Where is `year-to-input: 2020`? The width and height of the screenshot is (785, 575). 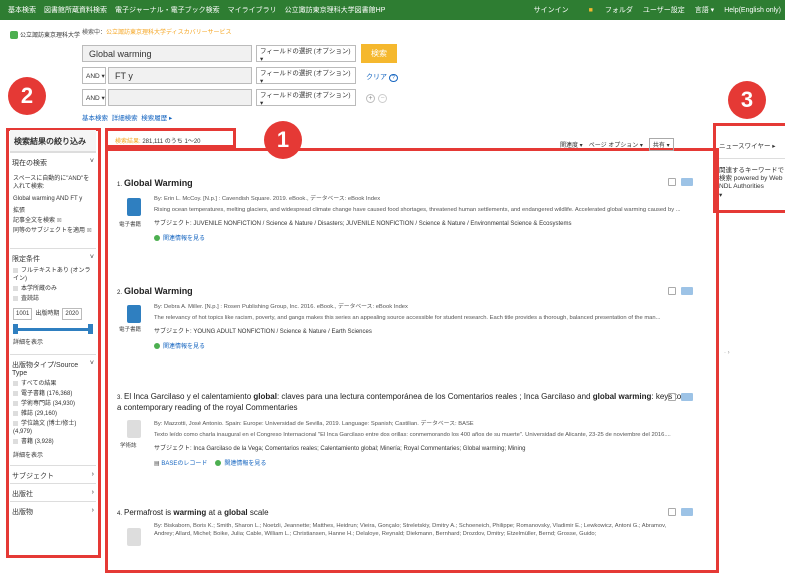
year-to-input: 2020 is located at coordinates (72, 314).